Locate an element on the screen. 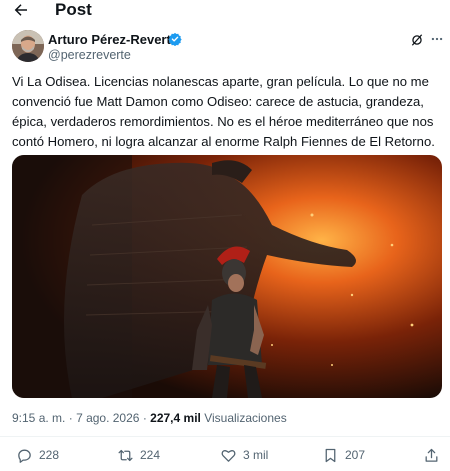 The image size is (450, 471). views-label: Visualizaciones is located at coordinates (245, 418).